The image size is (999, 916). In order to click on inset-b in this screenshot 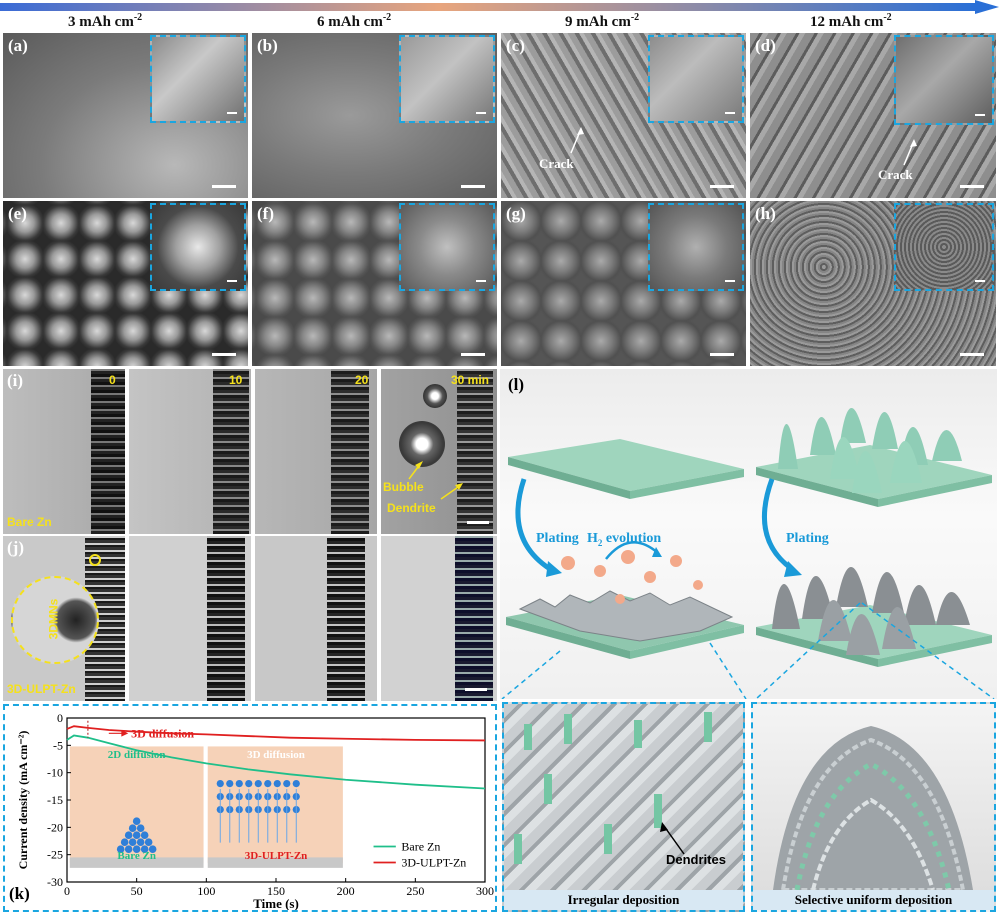, I will do `click(447, 79)`.